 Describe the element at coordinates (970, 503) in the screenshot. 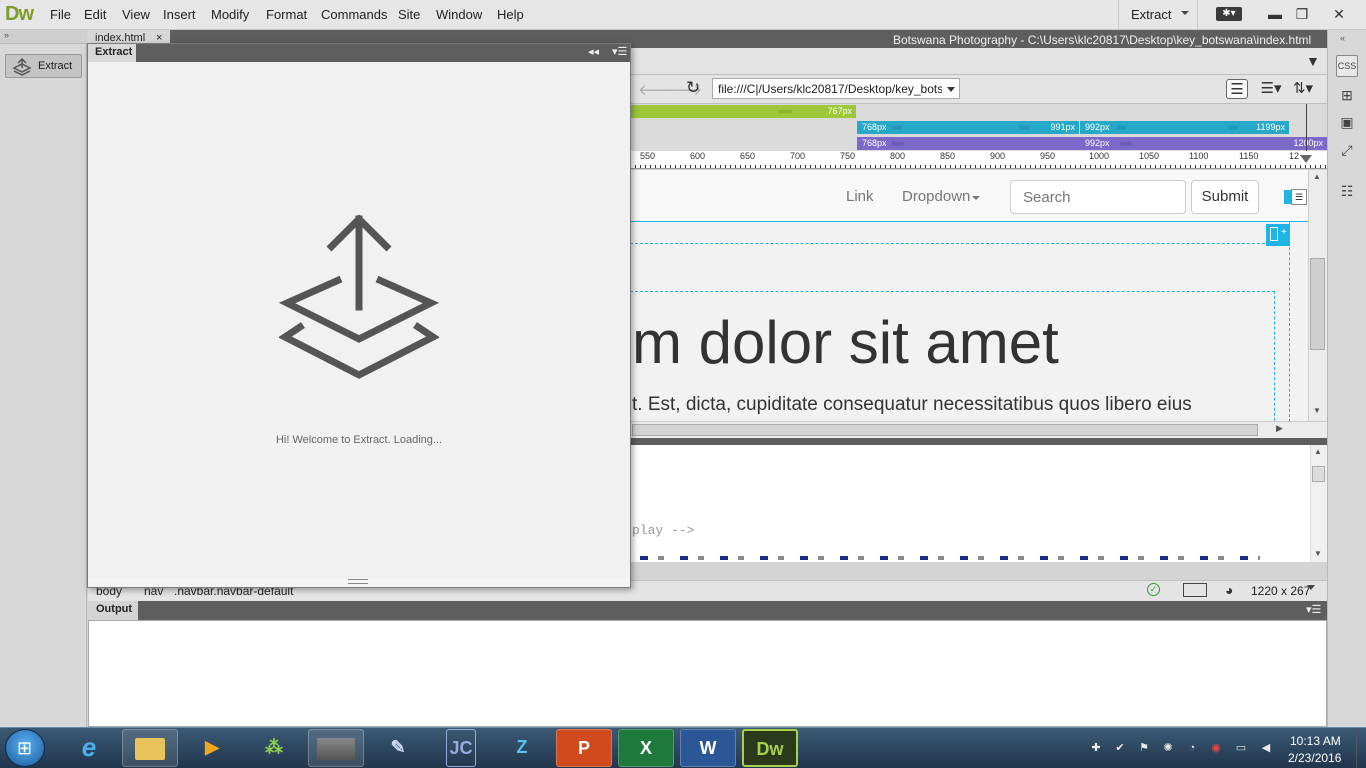

I see `code-view` at that location.